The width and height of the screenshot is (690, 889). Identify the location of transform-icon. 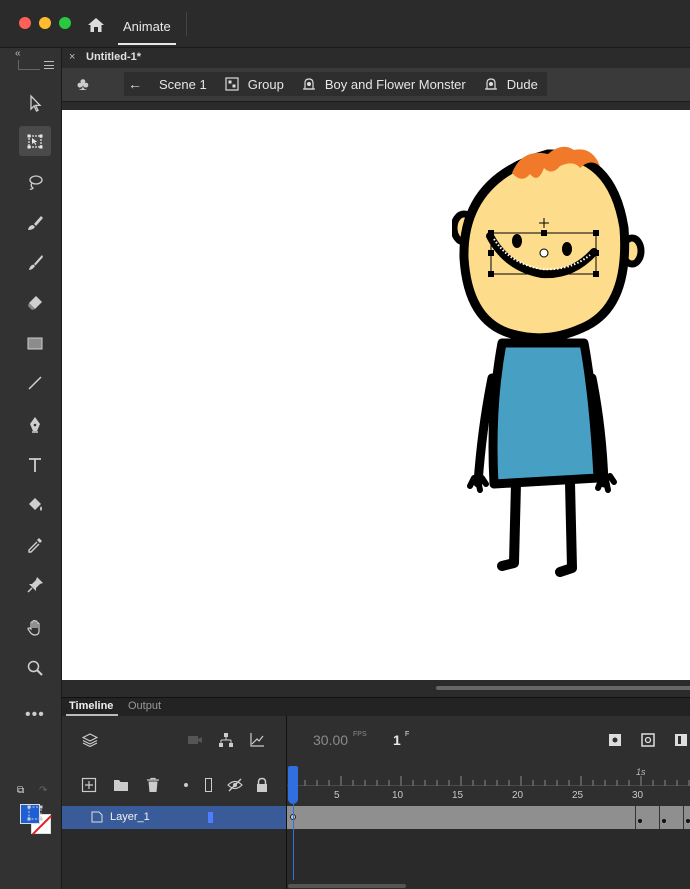
(35, 141).